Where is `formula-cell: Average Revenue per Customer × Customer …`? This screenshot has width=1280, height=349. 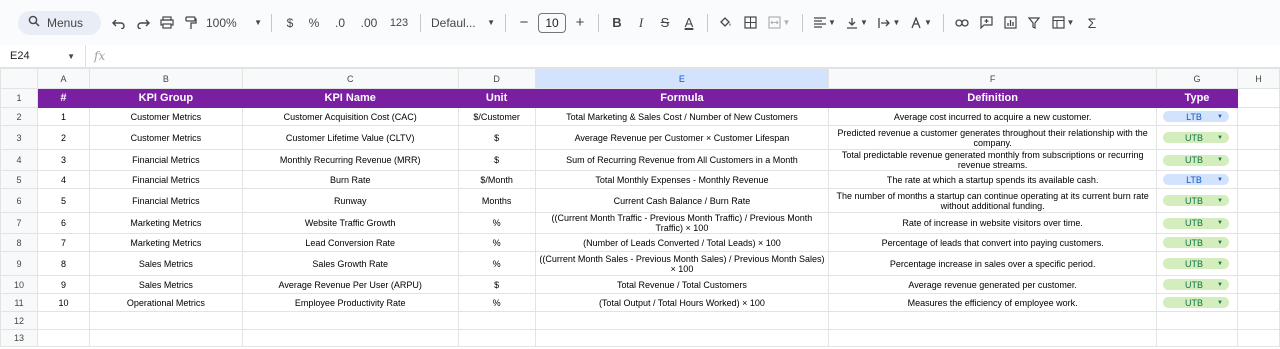
formula-cell: Average Revenue per Customer × Customer … is located at coordinates (682, 137).